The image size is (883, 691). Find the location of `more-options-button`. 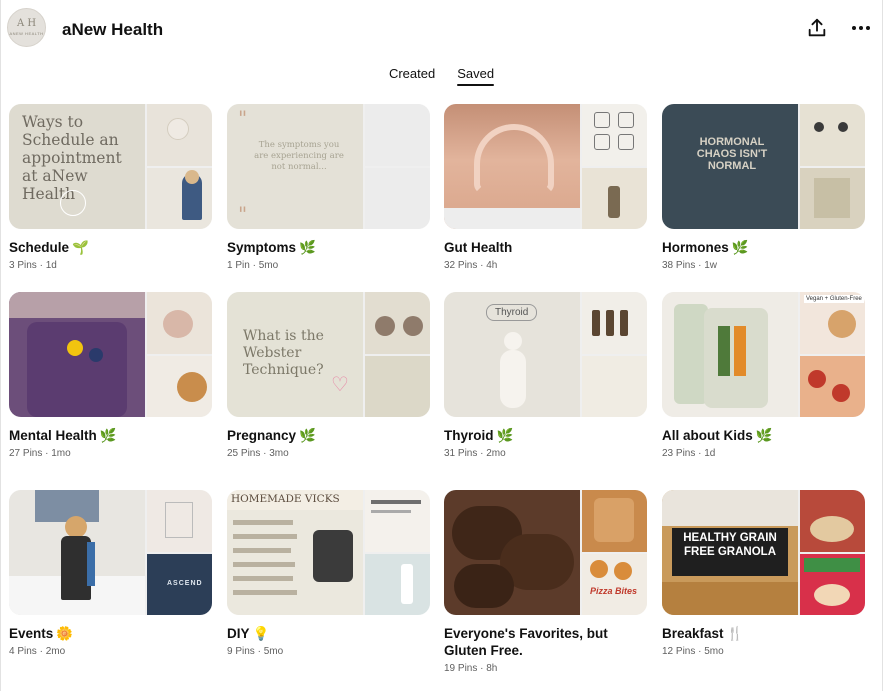

more-options-button is located at coordinates (861, 28).